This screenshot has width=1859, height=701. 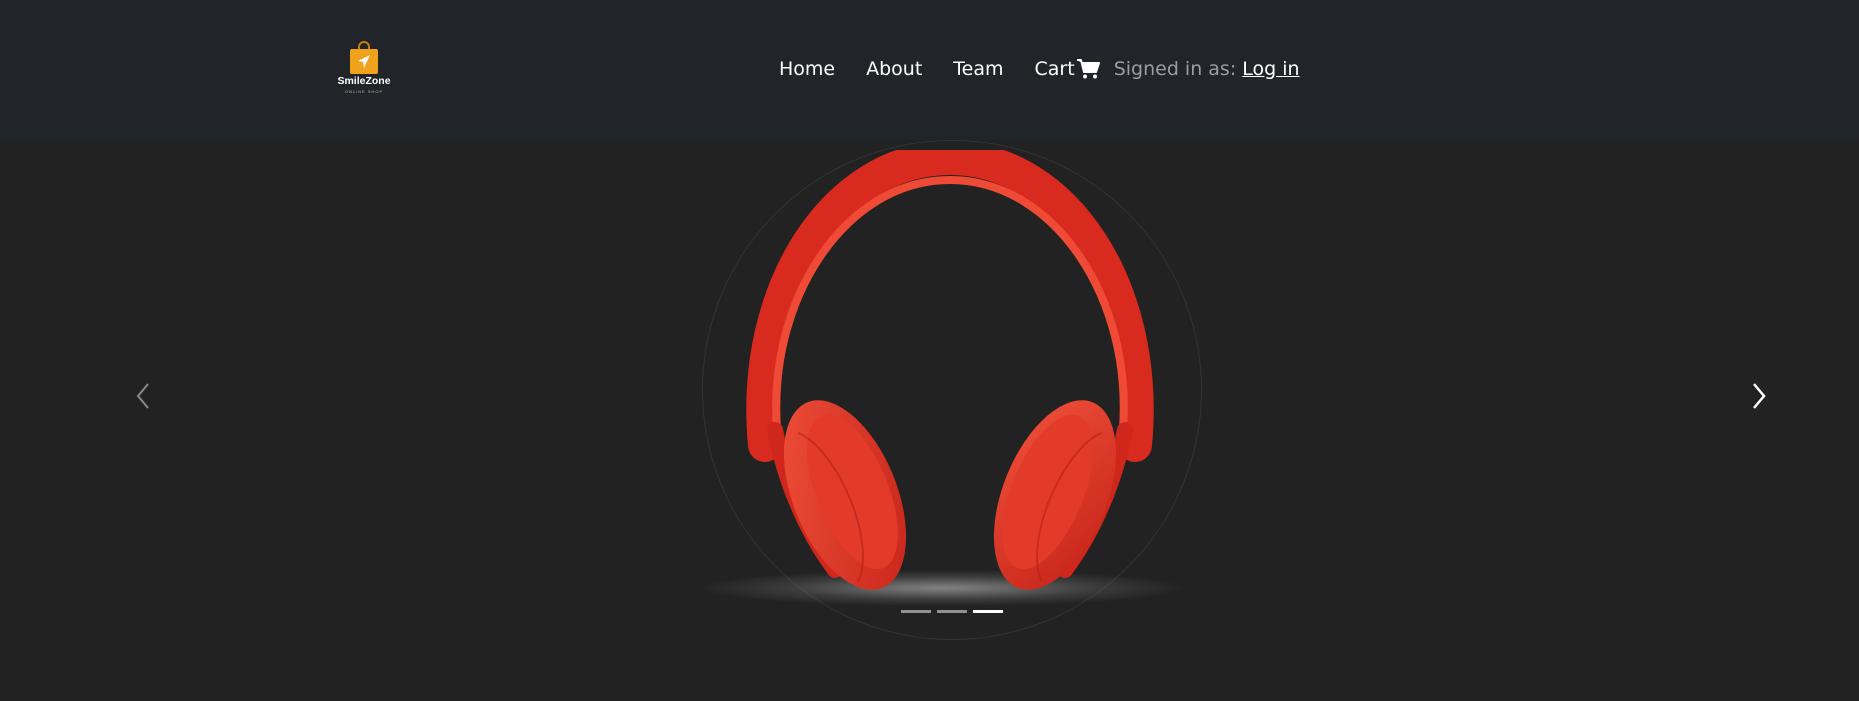 What do you see at coordinates (1054, 69) in the screenshot?
I see `cart-label: Cart` at bounding box center [1054, 69].